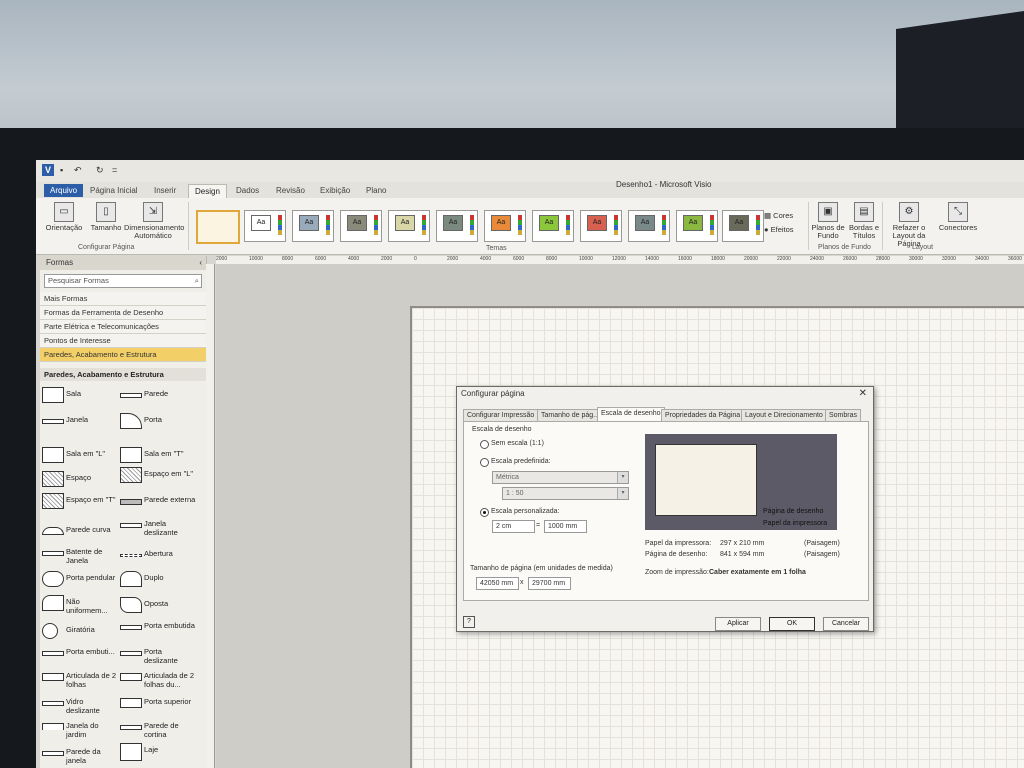 Image resolution: width=1024 pixels, height=768 pixels. Describe the element at coordinates (200, 263) in the screenshot. I see `collapse-panel-icon: ‹` at that location.